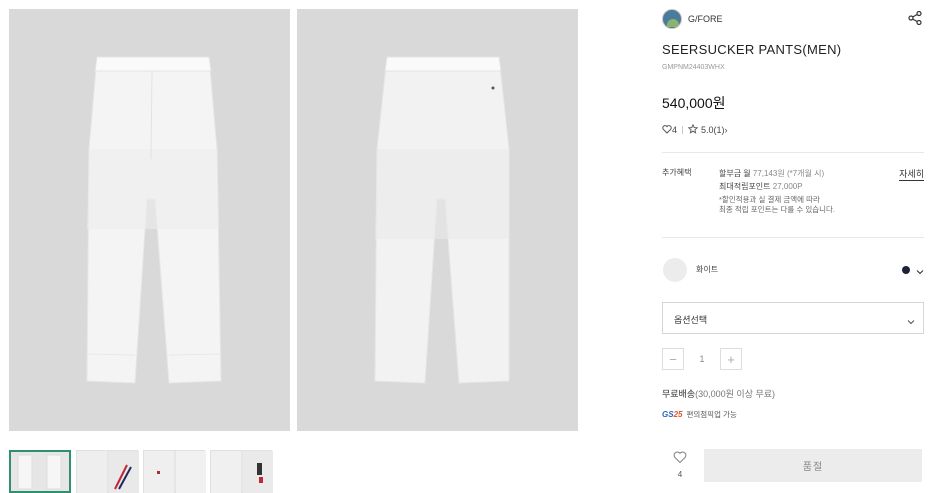 This screenshot has height=493, width=933. Describe the element at coordinates (680, 474) in the screenshot. I see `wishlist-count: 4` at that location.